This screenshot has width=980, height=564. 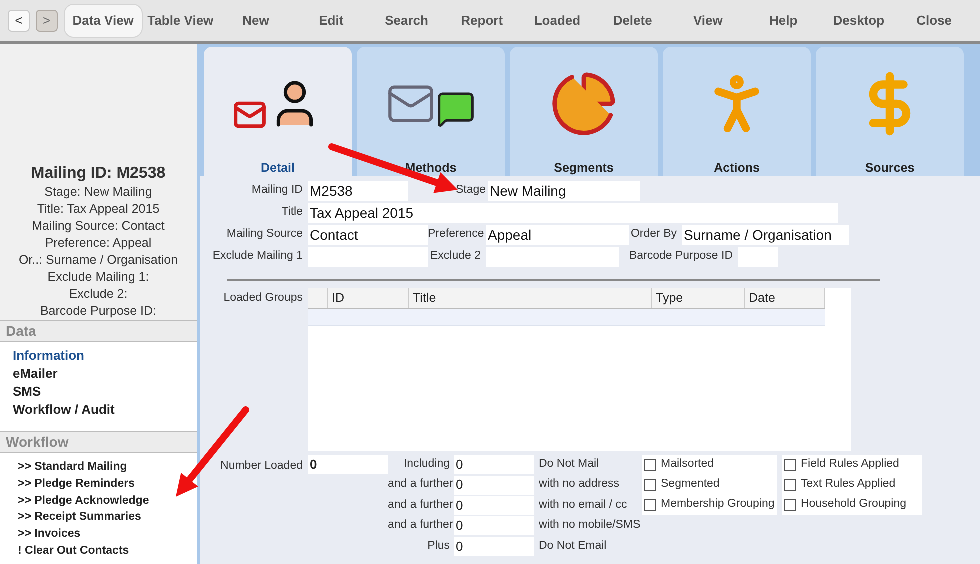 I want to click on summary-line: Or..: Surname / Organisation, so click(x=98, y=260).